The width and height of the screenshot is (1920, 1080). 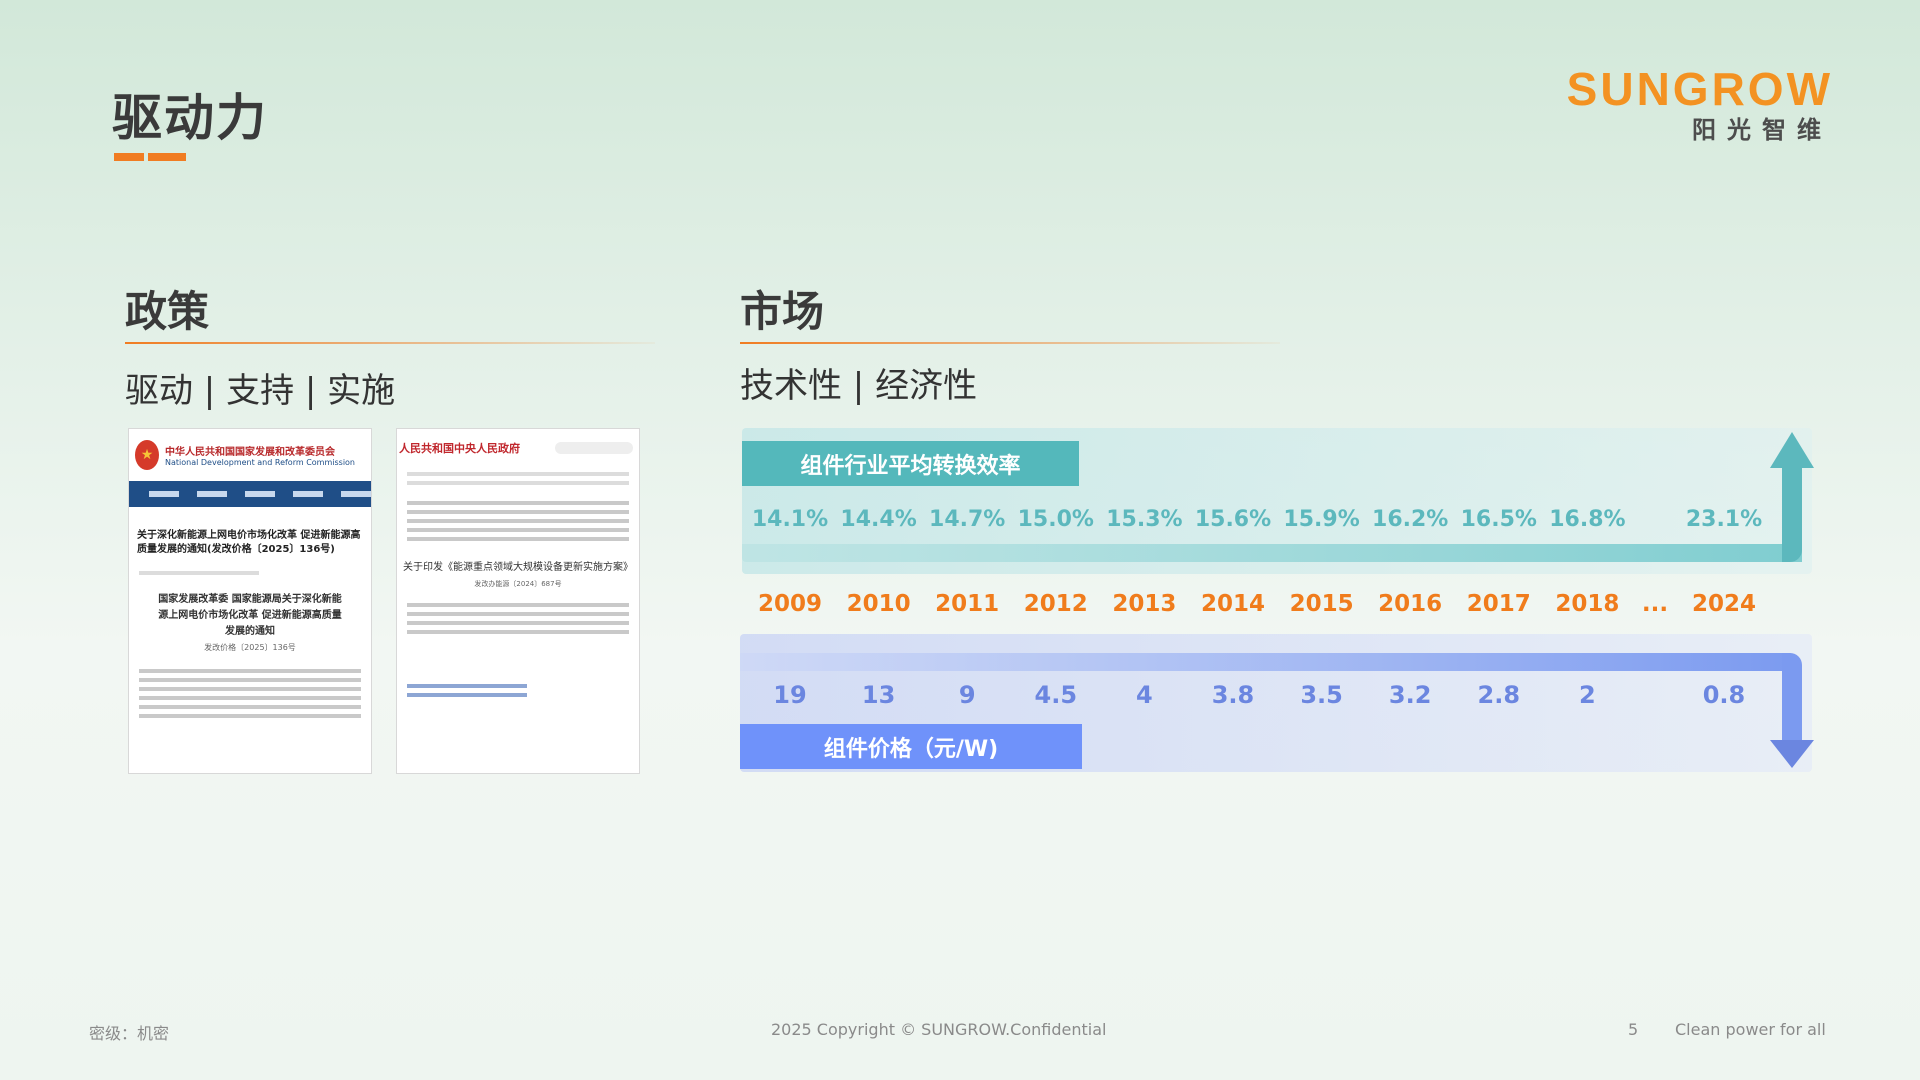 I want to click on year-label-7: 2016, so click(x=1410, y=604).